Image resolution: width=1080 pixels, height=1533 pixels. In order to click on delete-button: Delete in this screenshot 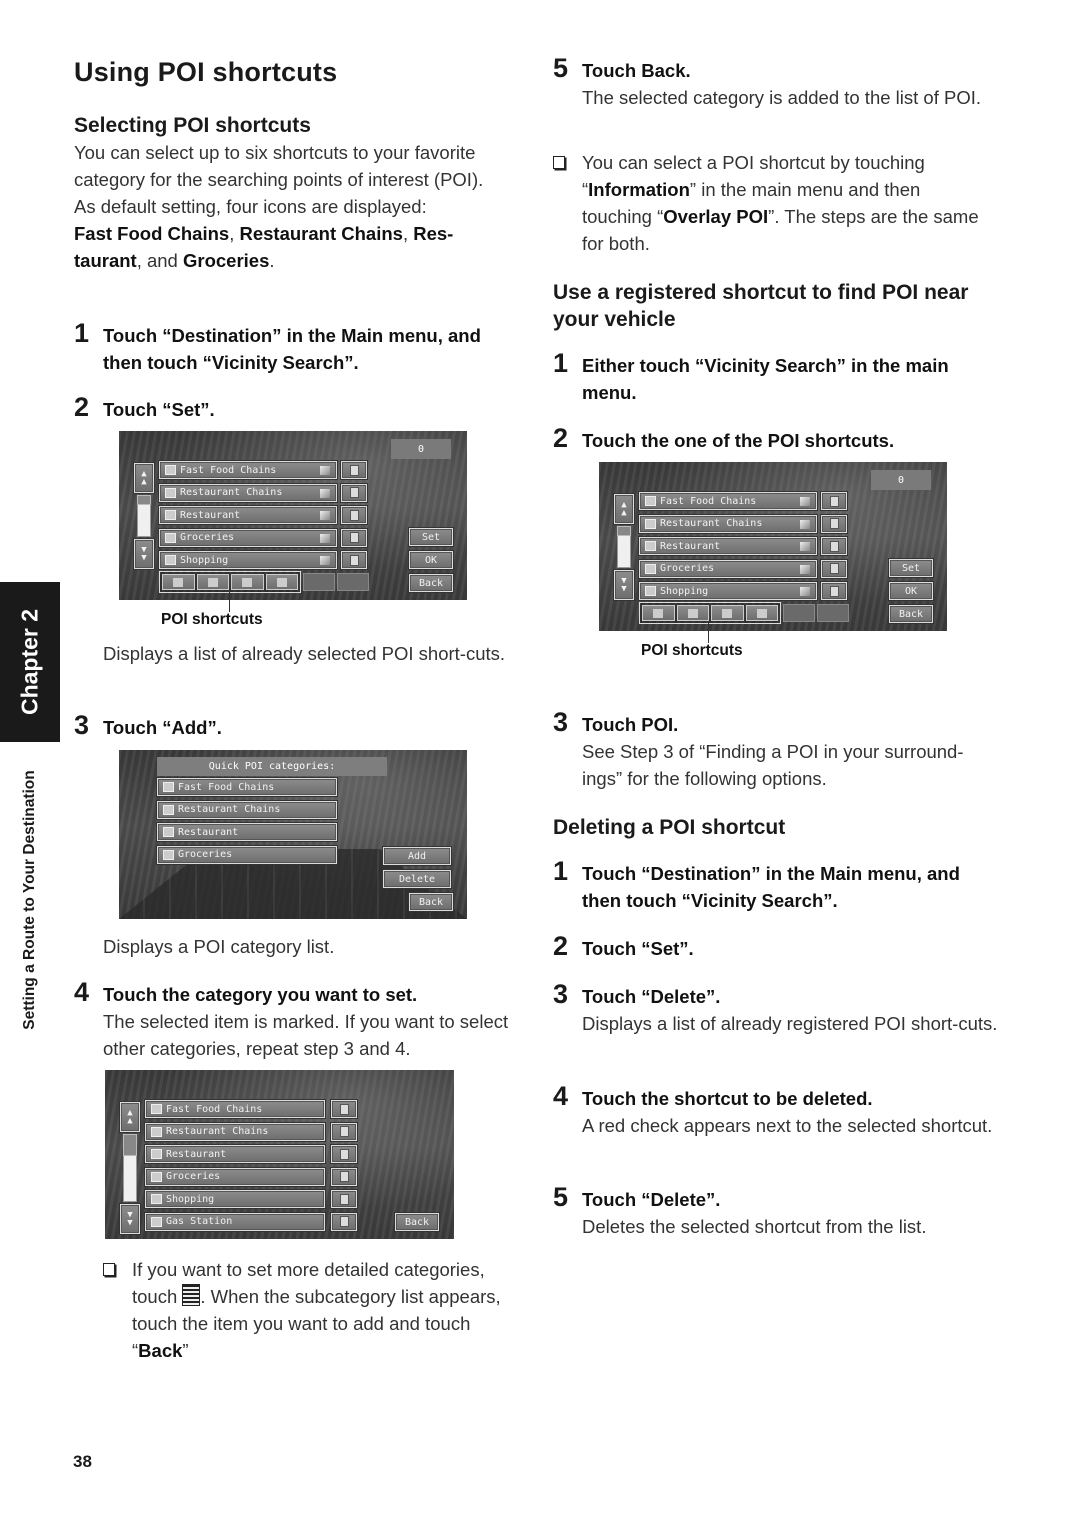, I will do `click(417, 879)`.